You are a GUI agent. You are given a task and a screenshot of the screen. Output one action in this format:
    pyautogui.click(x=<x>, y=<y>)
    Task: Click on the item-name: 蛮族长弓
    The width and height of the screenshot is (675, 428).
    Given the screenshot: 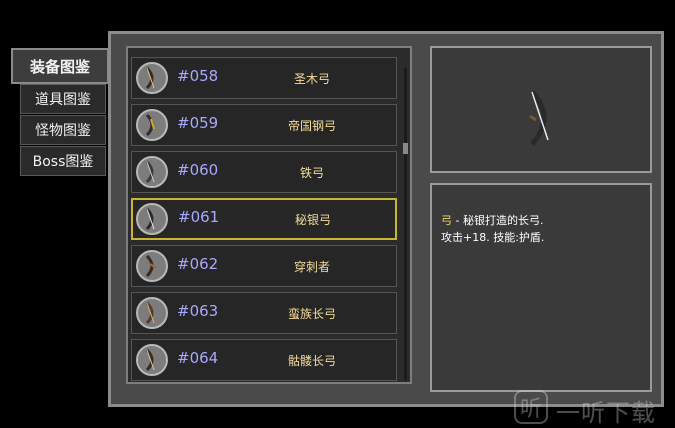 What is the action you would take?
    pyautogui.click(x=311, y=314)
    